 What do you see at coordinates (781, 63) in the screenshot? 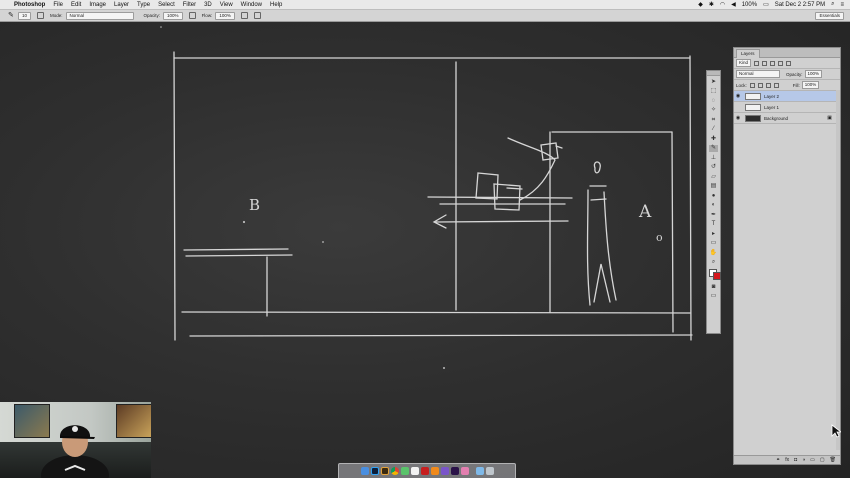
I see `filter-shape-icon` at bounding box center [781, 63].